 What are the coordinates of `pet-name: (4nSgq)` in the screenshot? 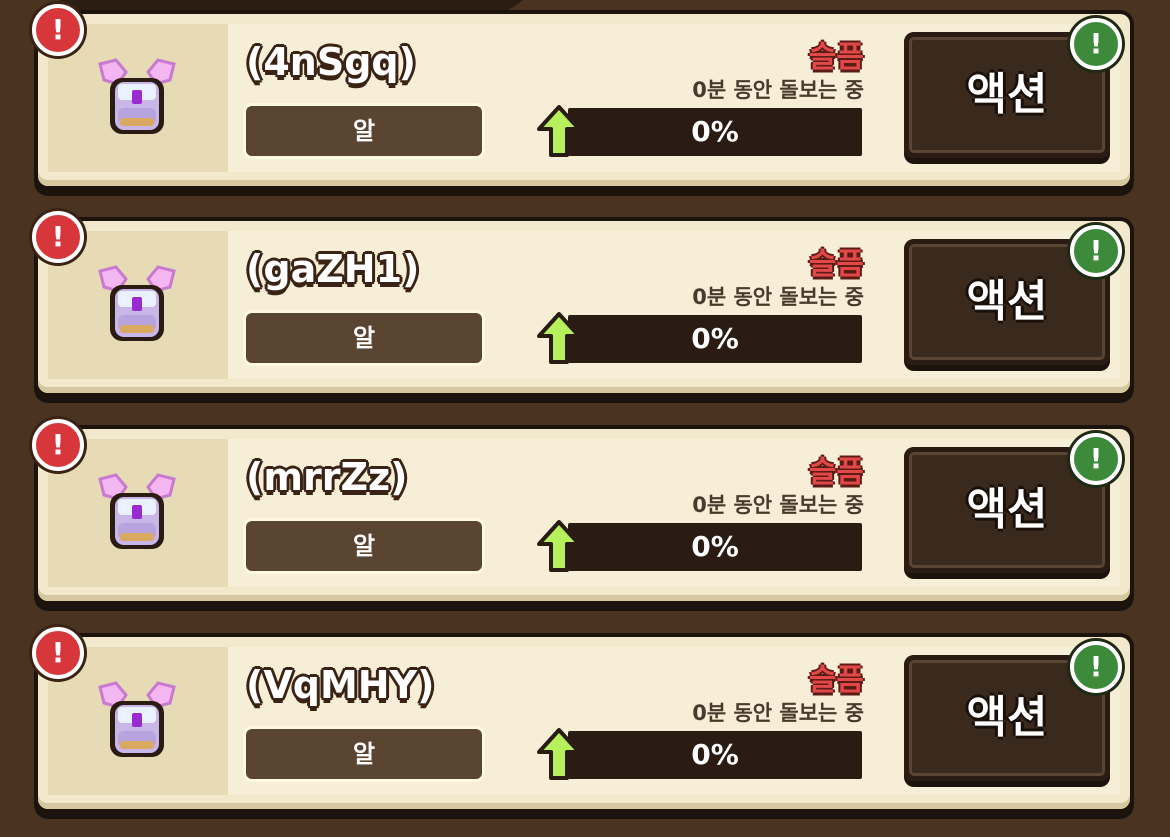 It's located at (331, 62).